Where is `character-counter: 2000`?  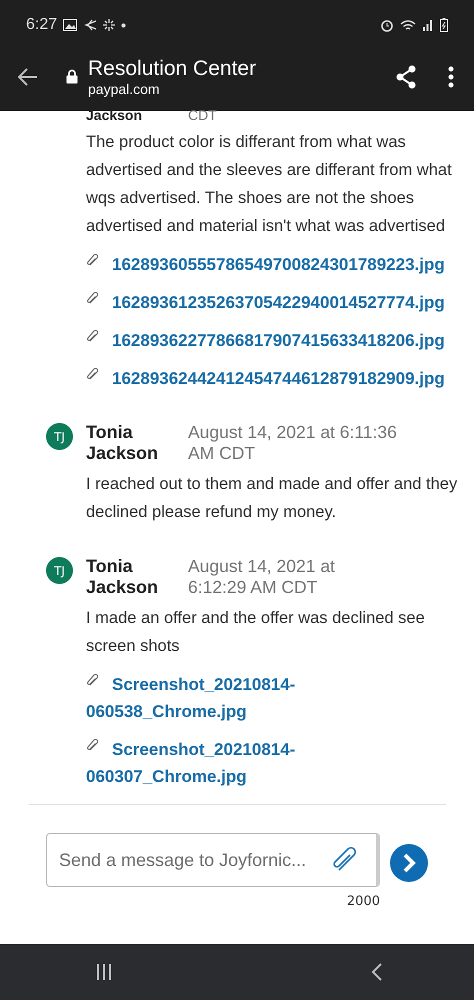
character-counter: 2000 is located at coordinates (363, 901).